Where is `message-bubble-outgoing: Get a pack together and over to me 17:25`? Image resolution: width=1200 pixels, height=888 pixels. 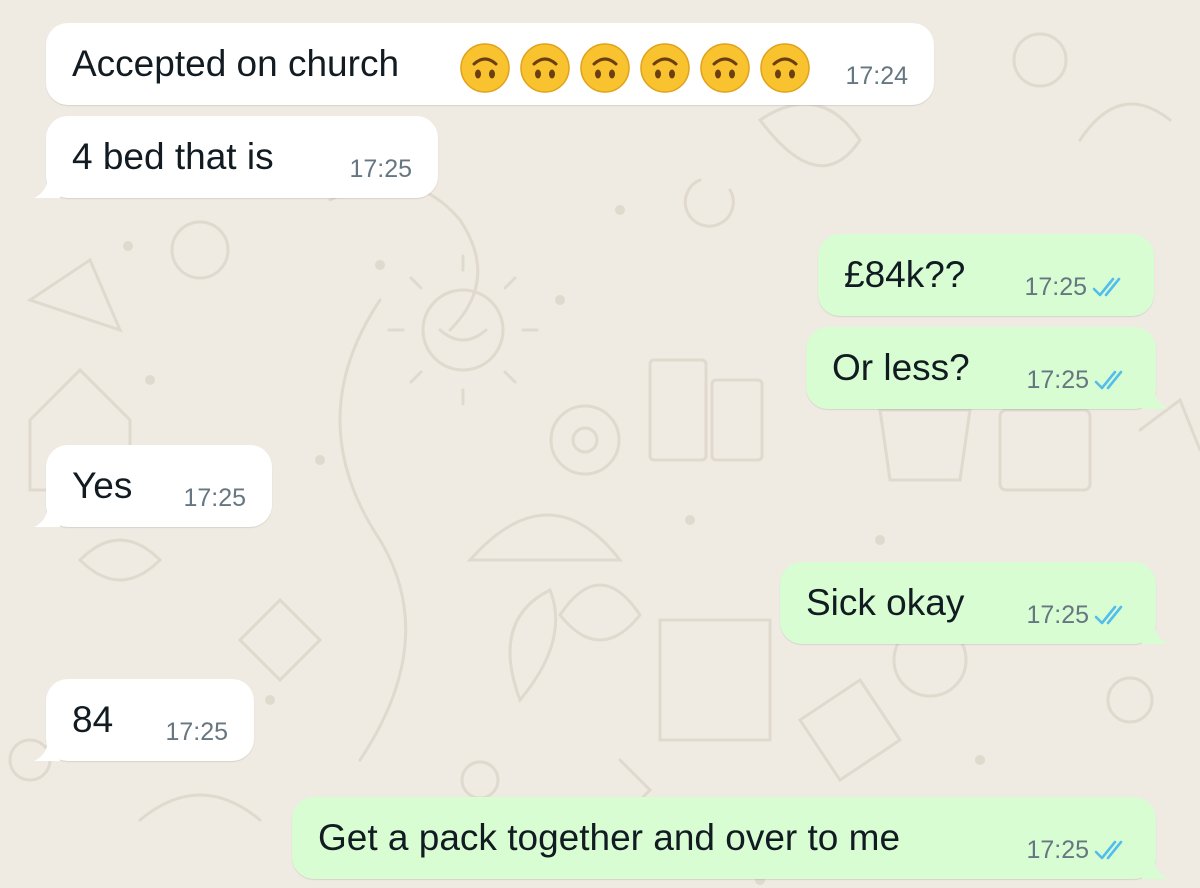 message-bubble-outgoing: Get a pack together and over to me 17:25 is located at coordinates (730, 838).